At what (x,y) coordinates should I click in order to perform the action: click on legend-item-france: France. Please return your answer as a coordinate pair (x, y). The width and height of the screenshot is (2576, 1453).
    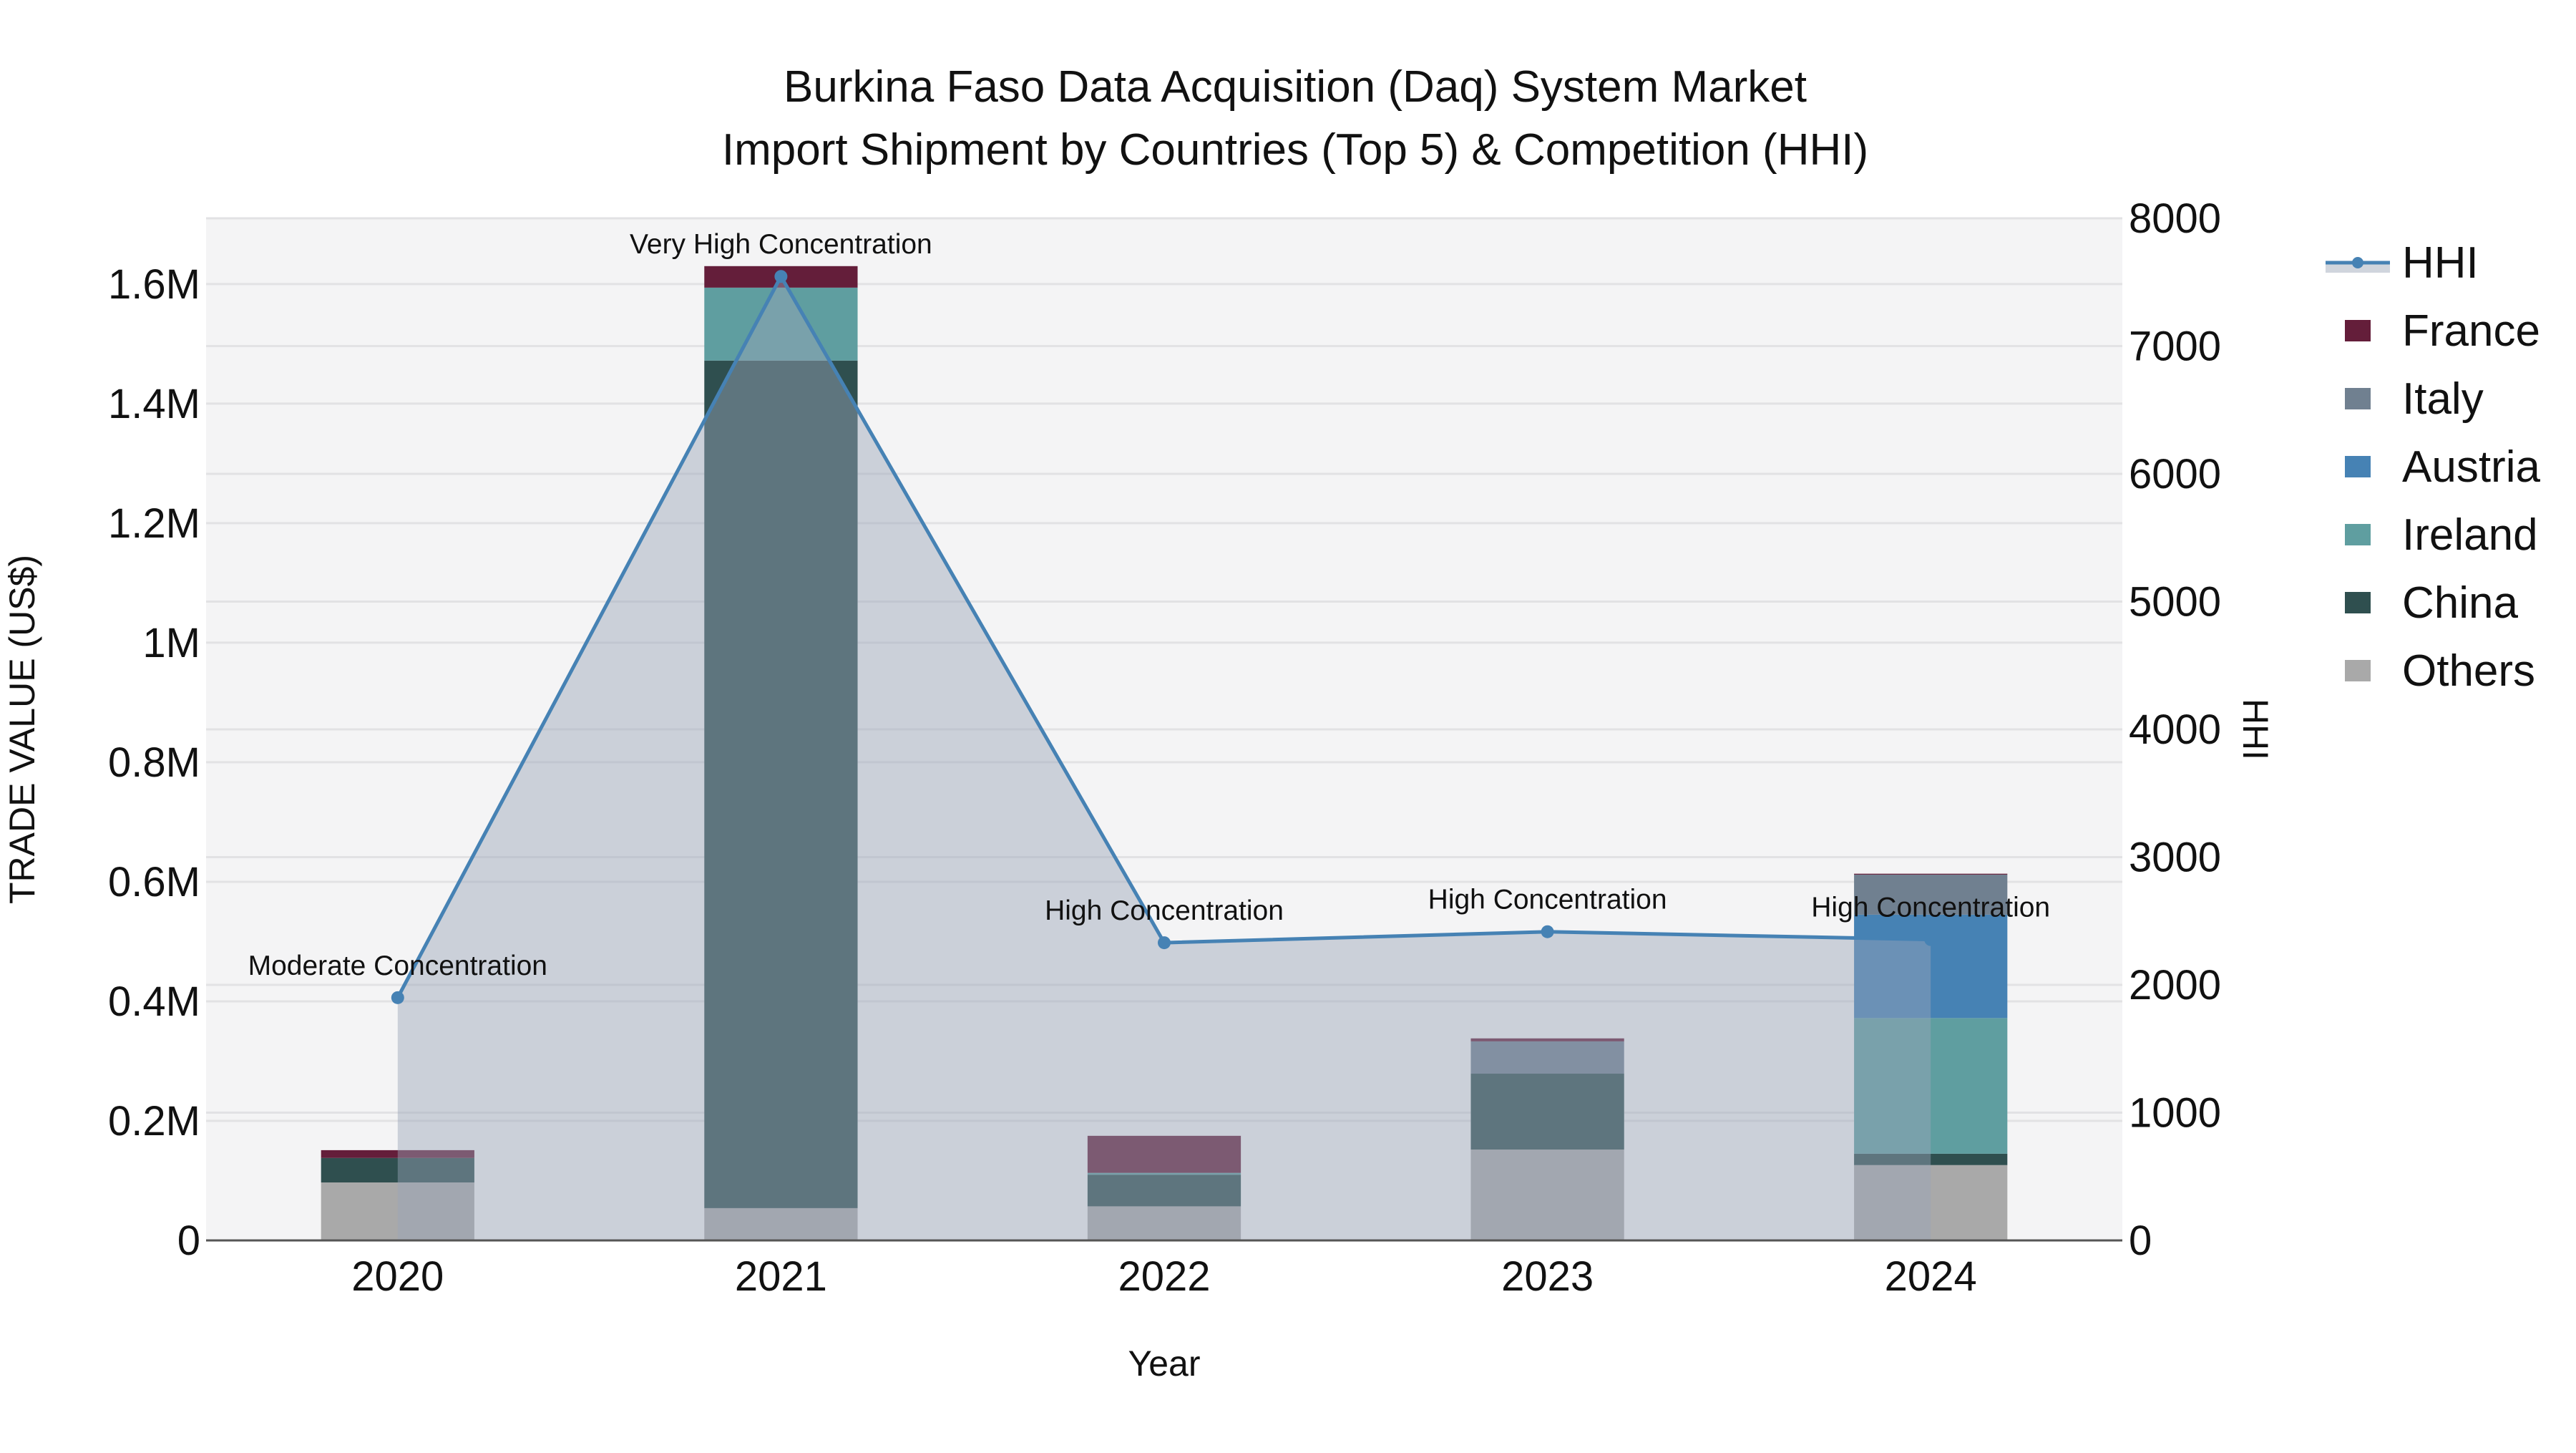
    Looking at the image, I should click on (2442, 331).